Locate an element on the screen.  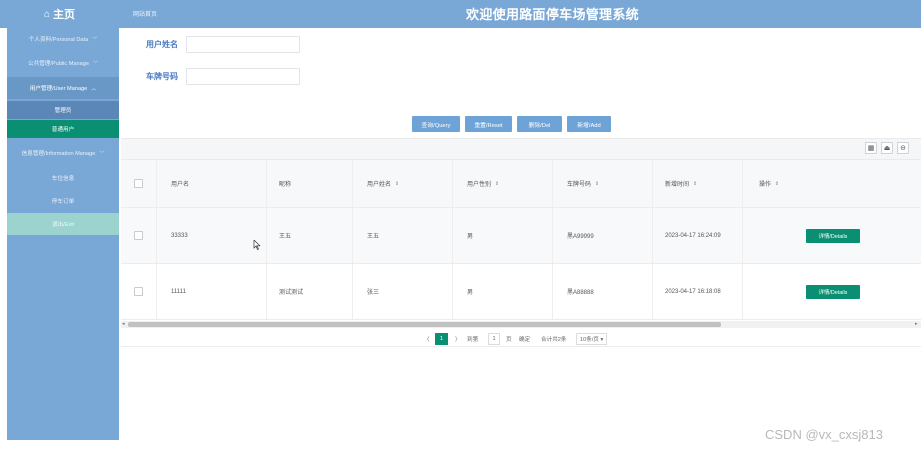
sidebar-item-user-manage: 用户管理/User Manage ︿ is located at coordinates (63, 88).